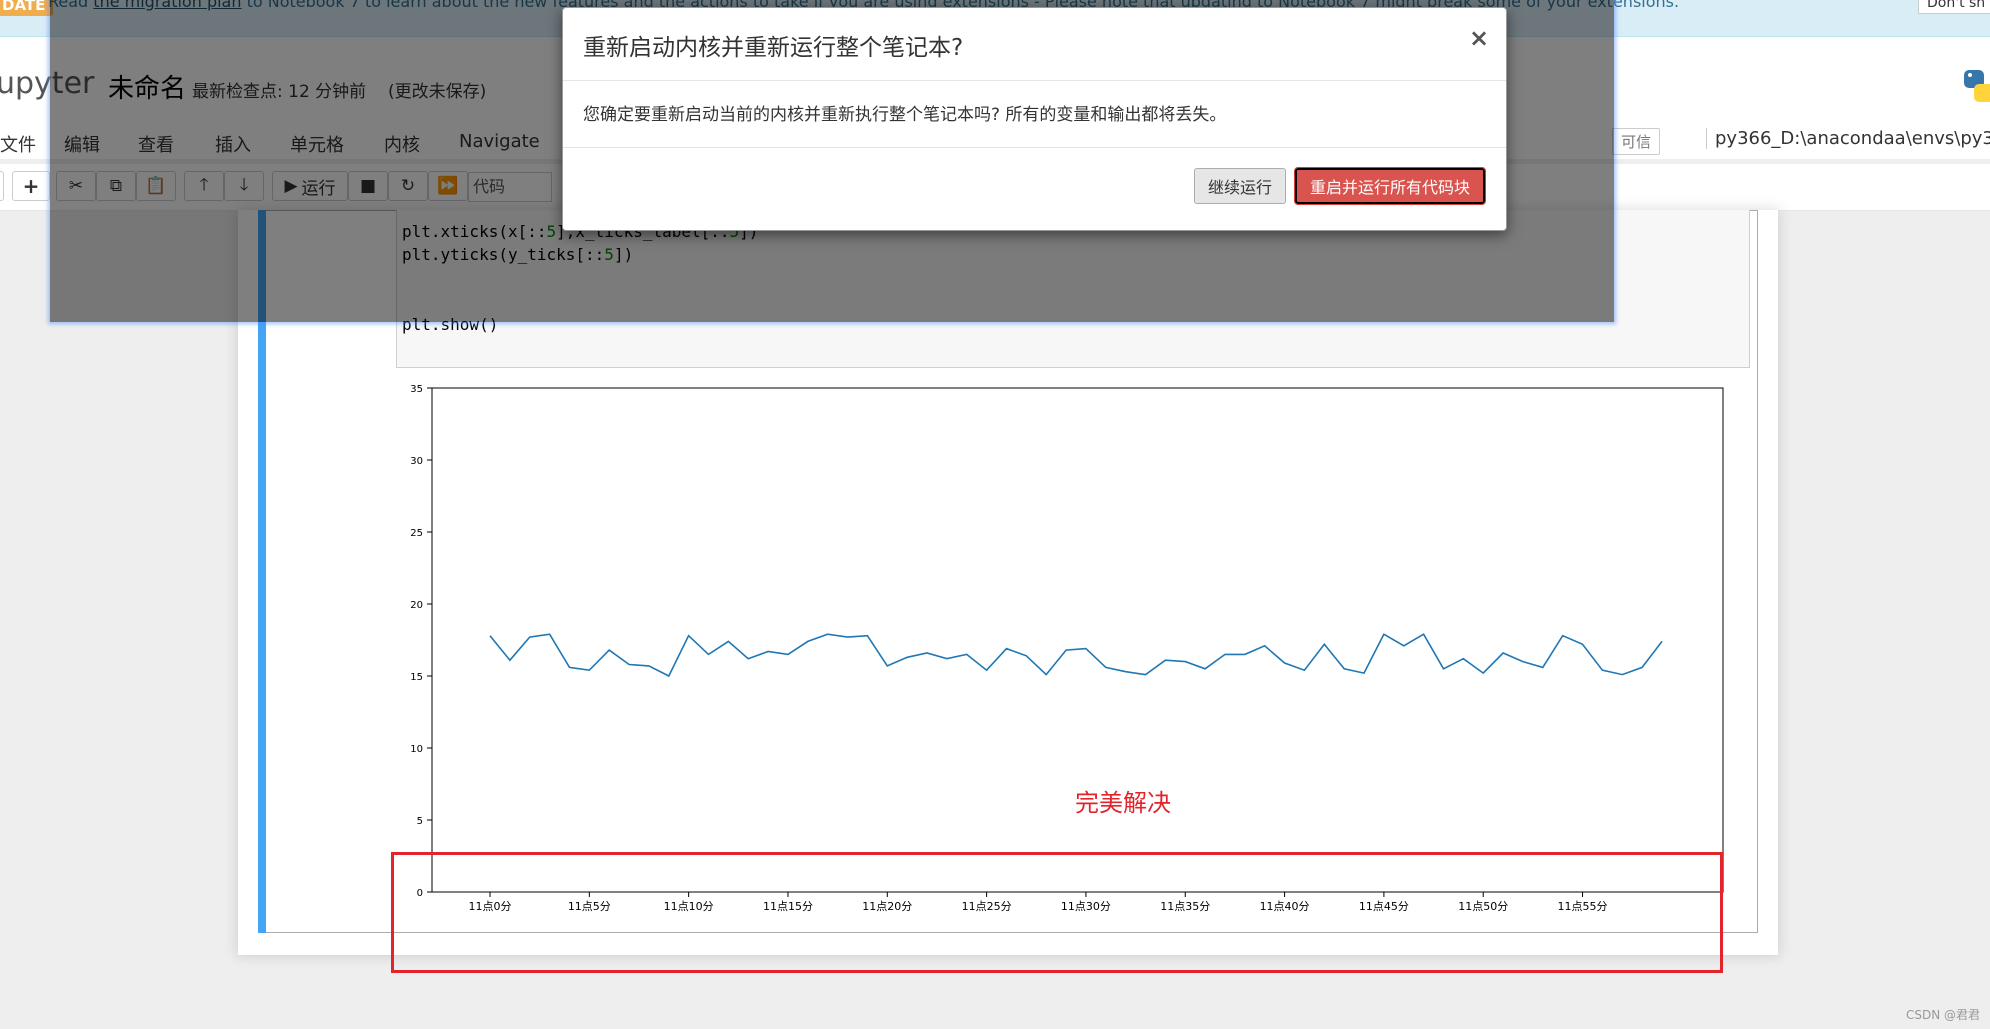 Image resolution: width=1990 pixels, height=1029 pixels. I want to click on python-logo-icon, so click(1977, 86).